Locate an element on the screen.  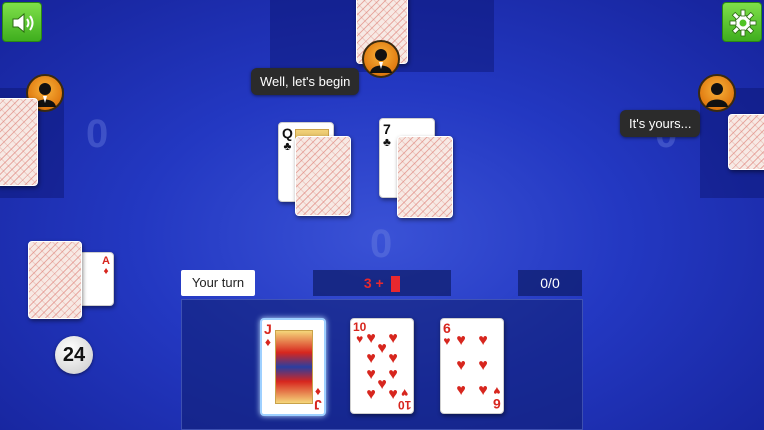
hand-card-six-hearts: 6 ♥ ♥ ♥ ♥ ♥ ♥ ♥ 6 ♥ is located at coordinates (472, 366).